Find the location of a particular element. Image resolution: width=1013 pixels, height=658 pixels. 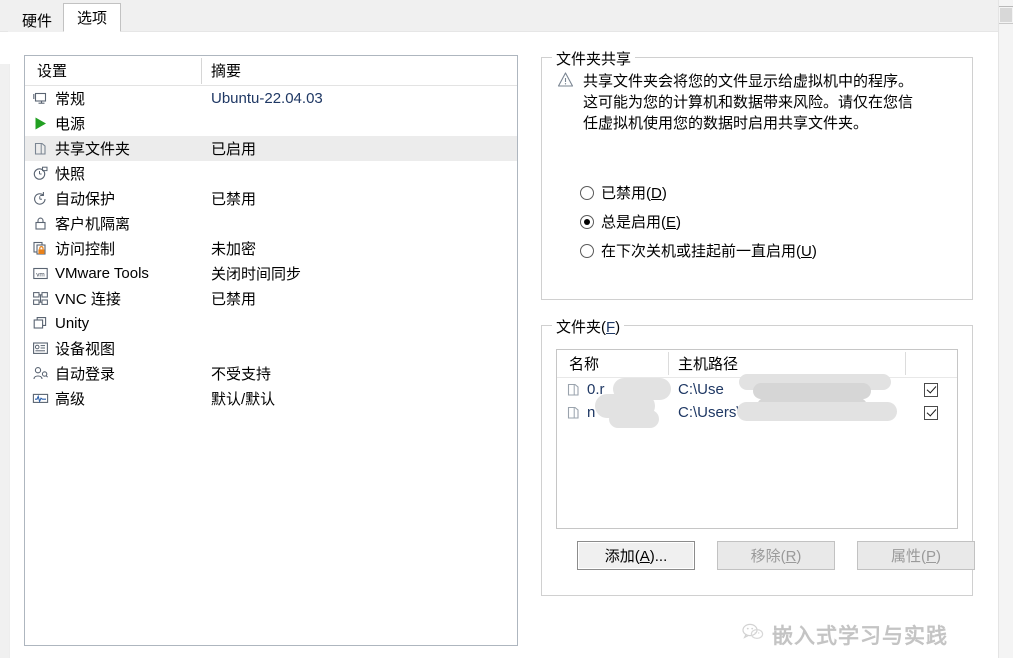

settings-row-常规: 常规 Ubuntu-22.04.03 is located at coordinates (271, 98).